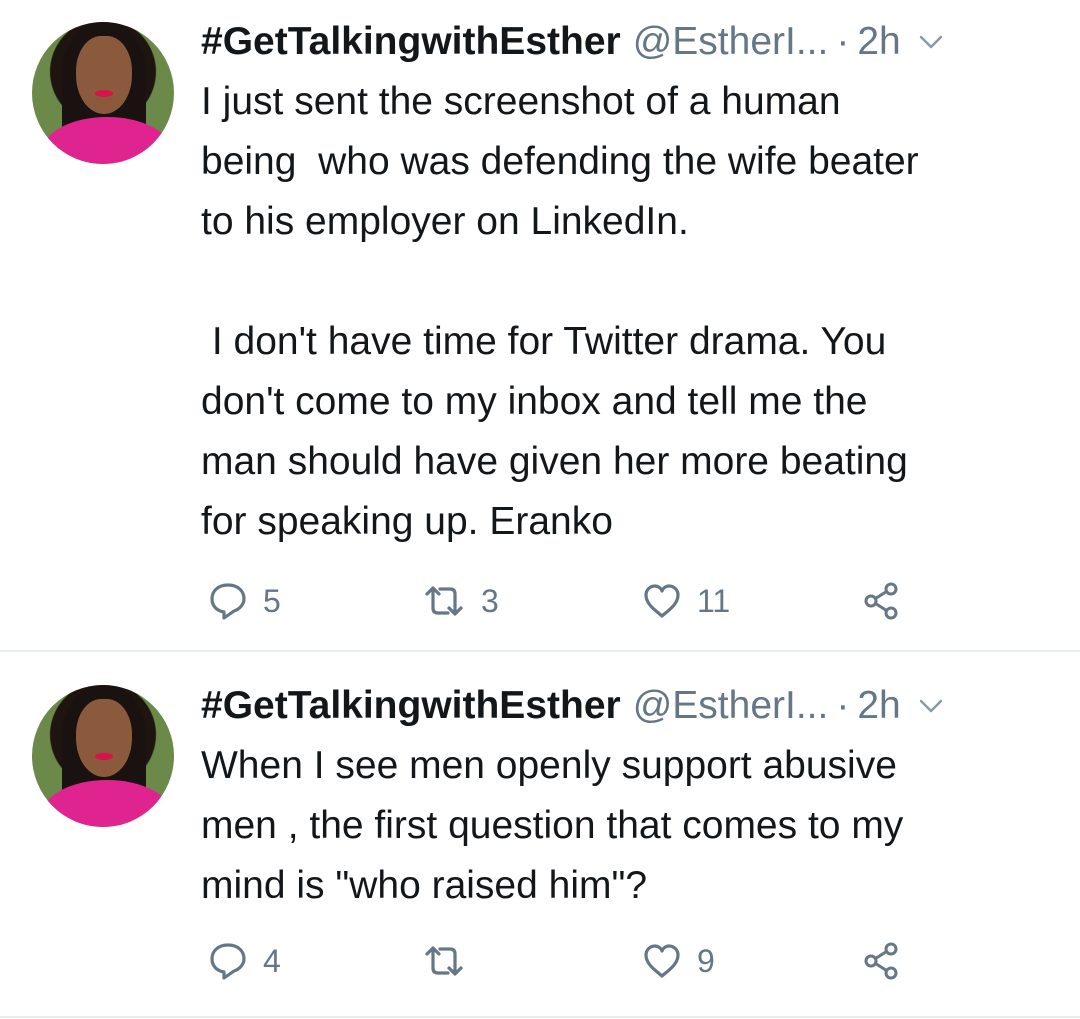  I want to click on like-count: 11, so click(714, 600).